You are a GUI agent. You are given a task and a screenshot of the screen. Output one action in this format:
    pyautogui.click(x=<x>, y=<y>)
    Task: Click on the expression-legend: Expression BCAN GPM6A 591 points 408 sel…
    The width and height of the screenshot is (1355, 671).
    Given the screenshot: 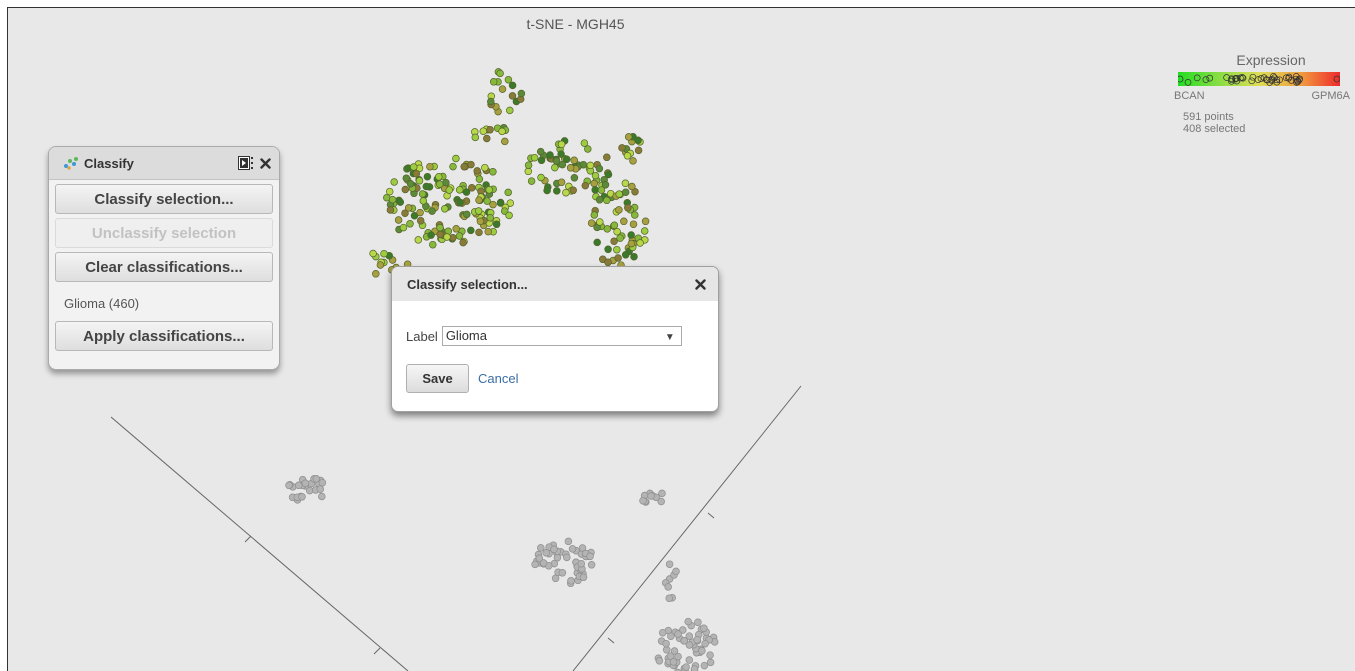 What is the action you would take?
    pyautogui.click(x=1262, y=93)
    